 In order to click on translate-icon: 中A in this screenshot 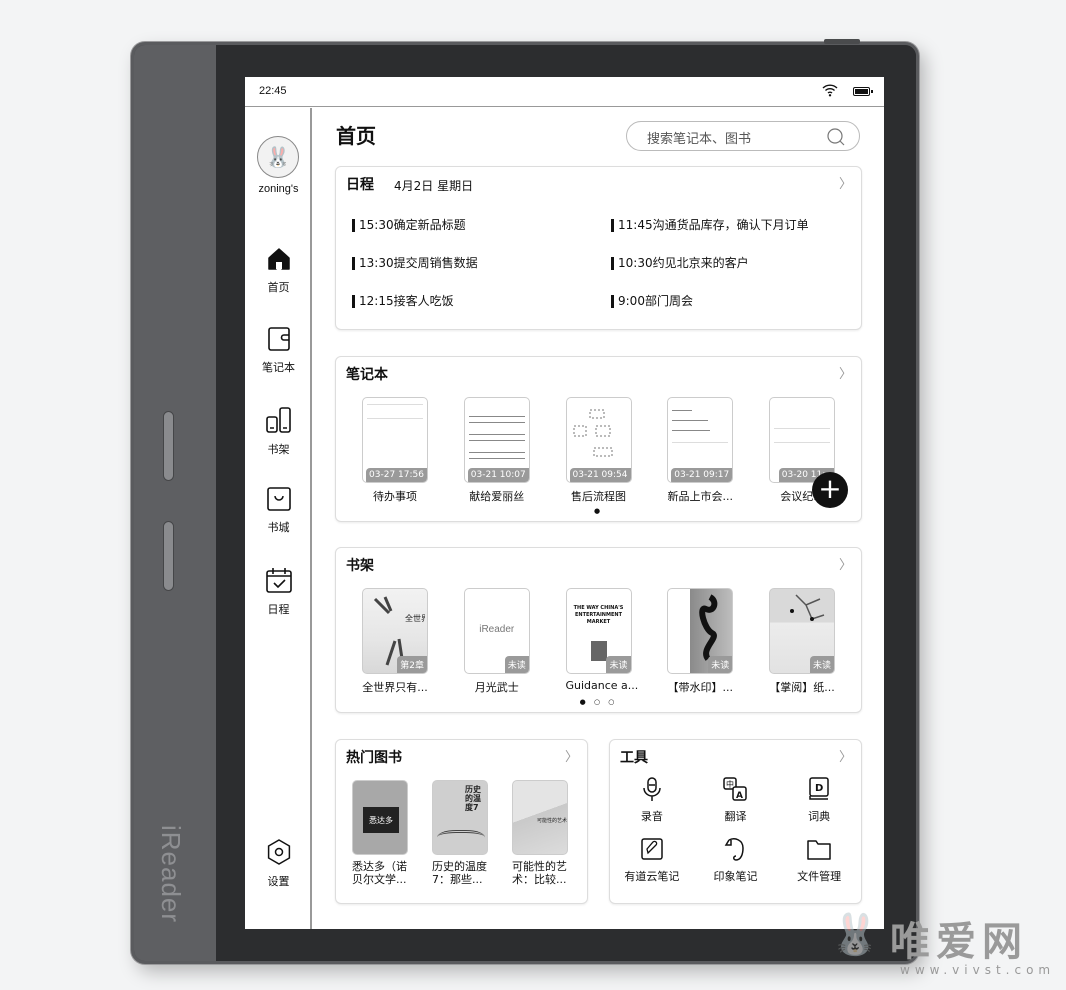, I will do `click(735, 789)`.